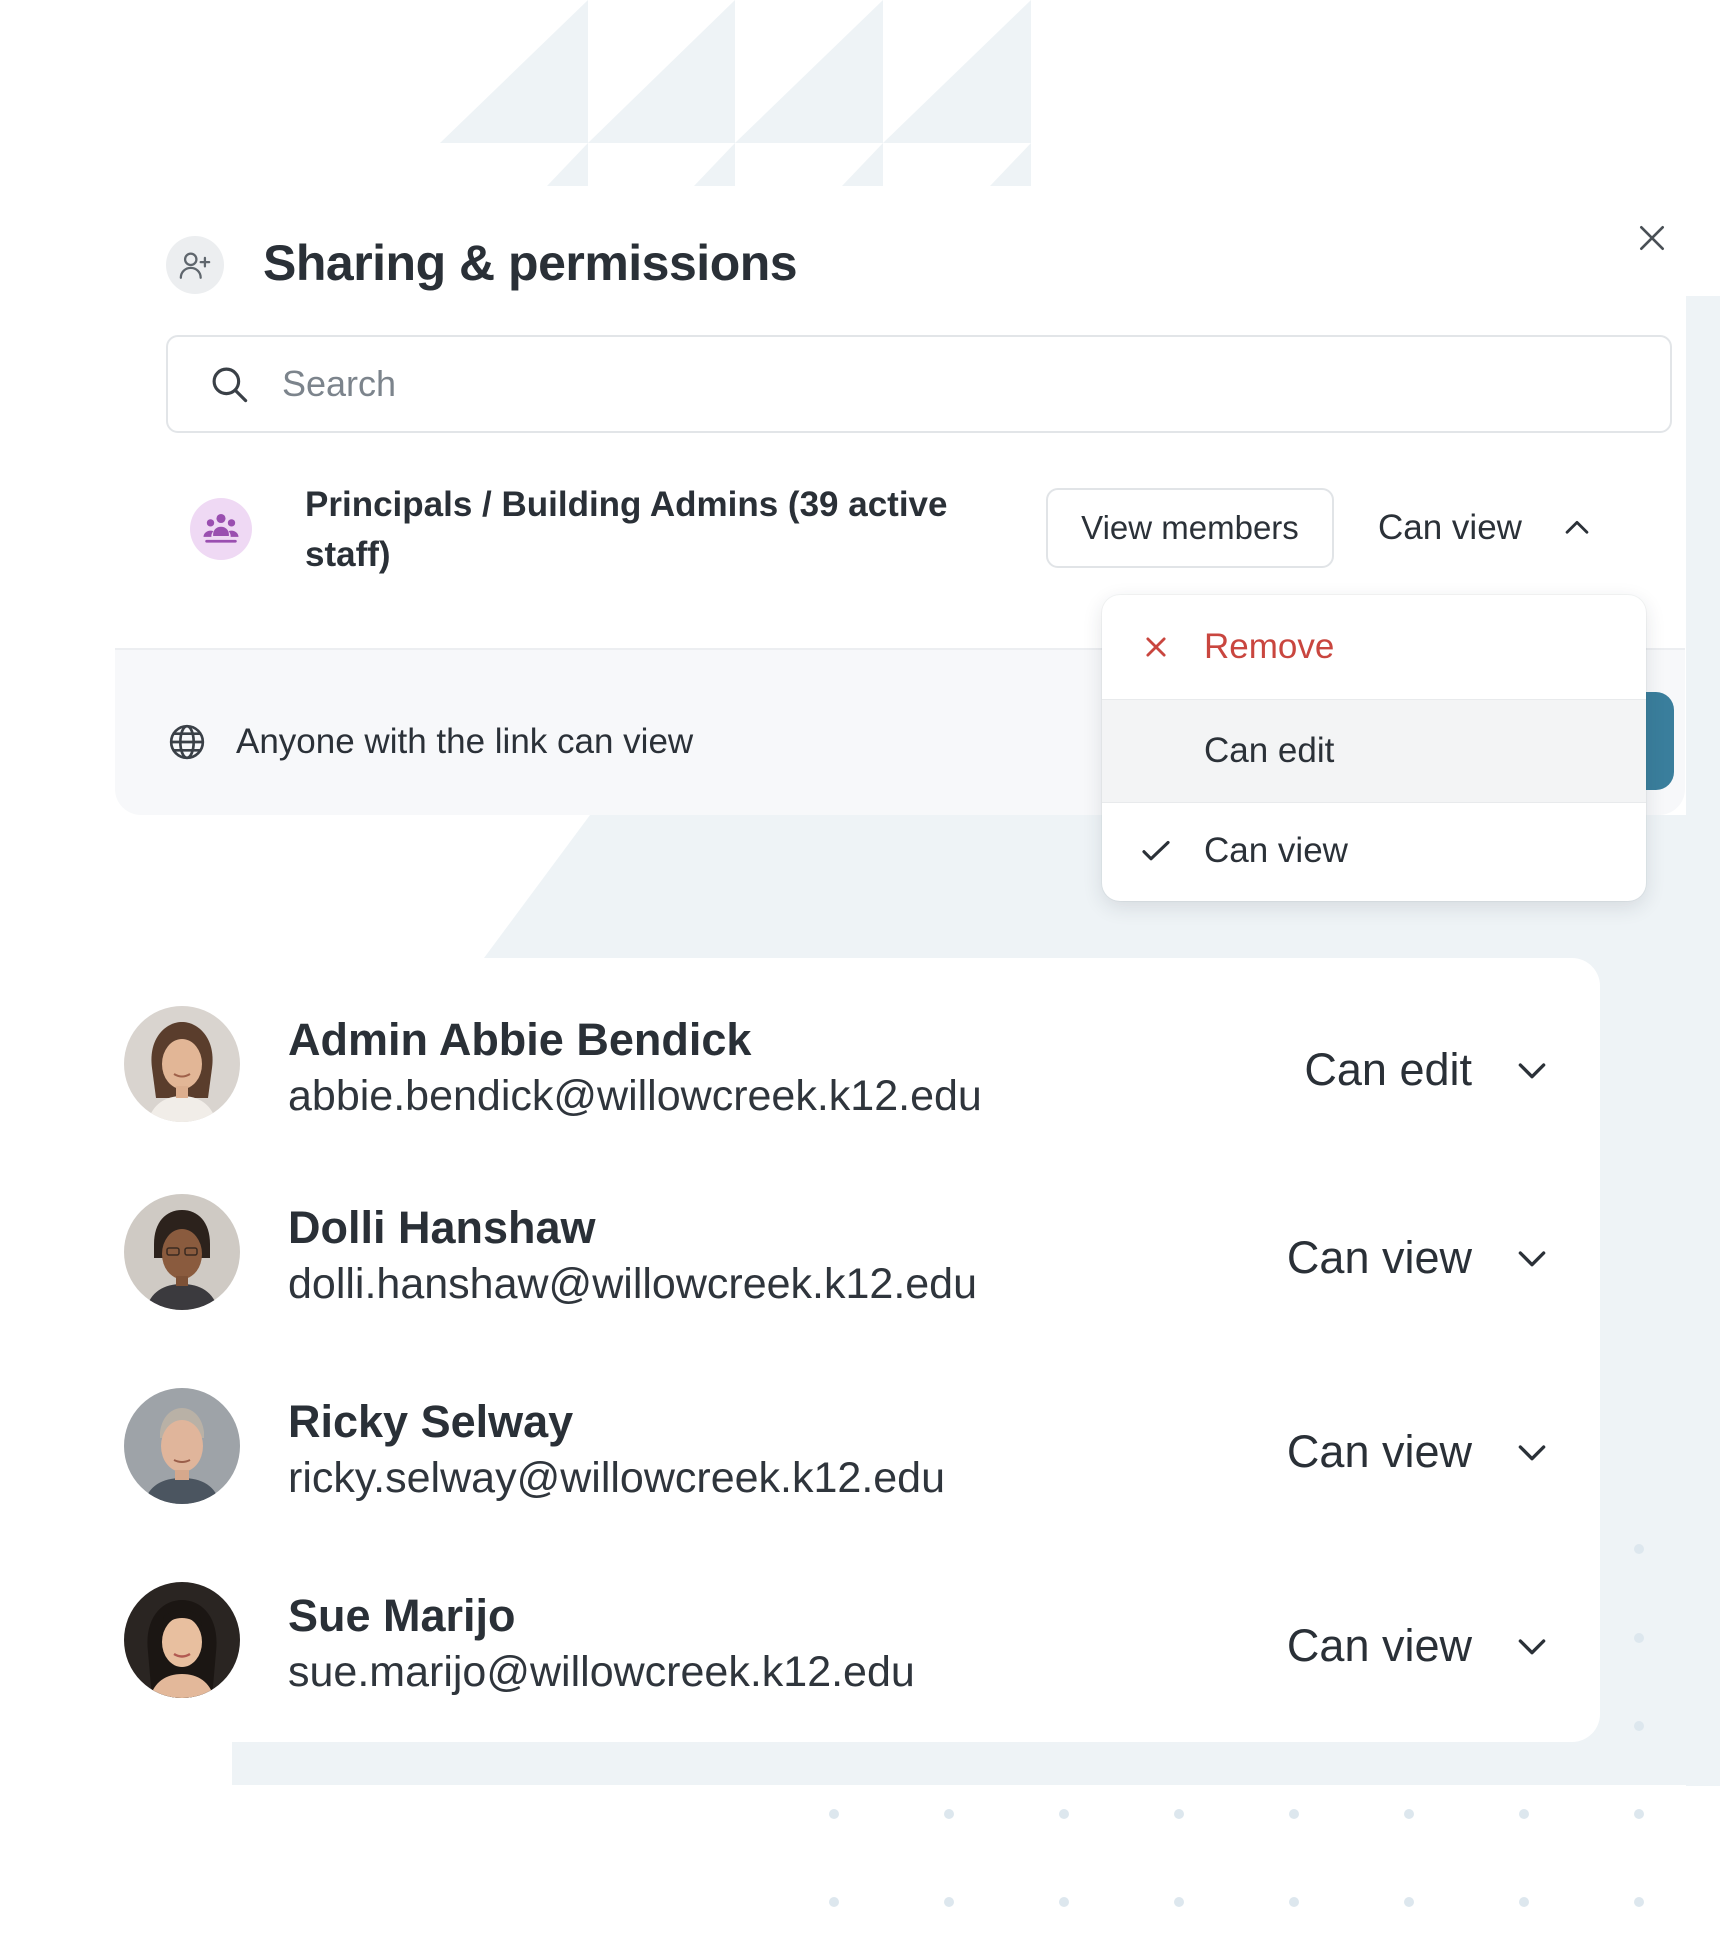 Image resolution: width=1720 pixels, height=1936 pixels. Describe the element at coordinates (442, 1227) in the screenshot. I see `person-name: Dolli Hanshaw` at that location.